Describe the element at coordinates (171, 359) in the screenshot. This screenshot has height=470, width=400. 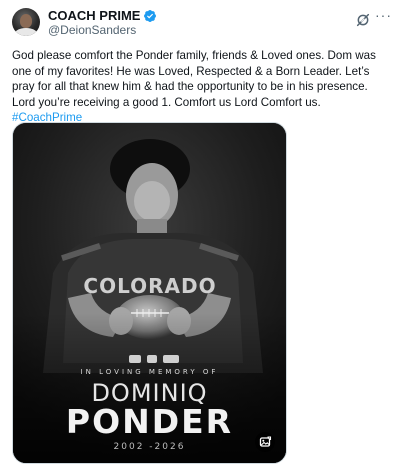
I see `team-logo` at that location.